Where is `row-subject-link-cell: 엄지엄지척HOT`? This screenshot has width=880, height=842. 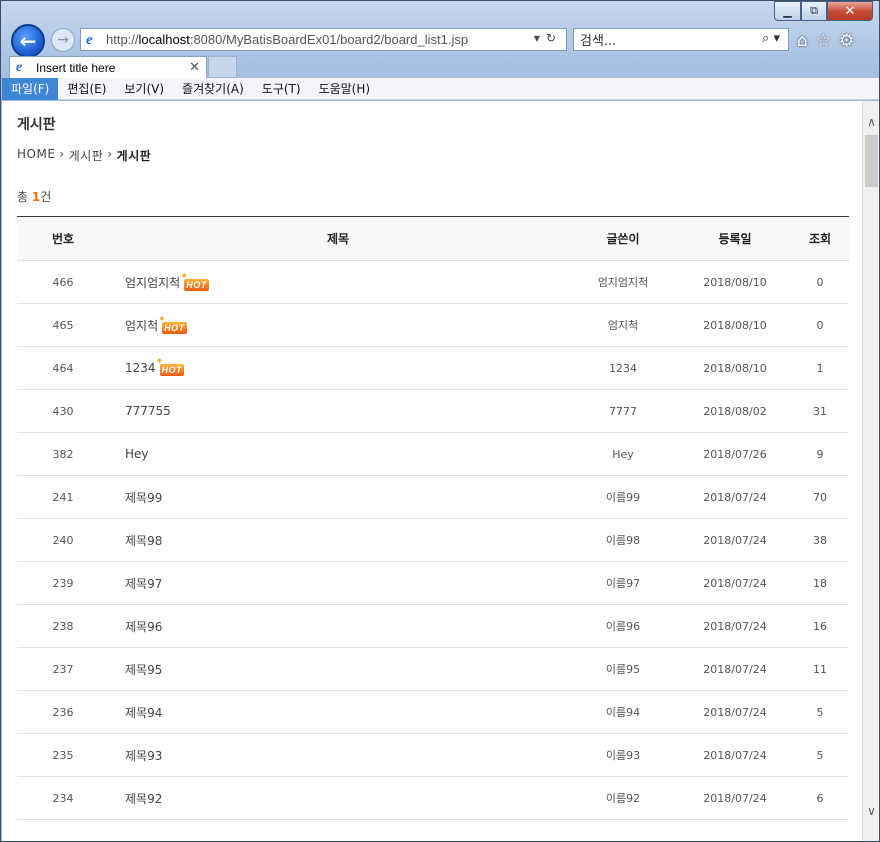
row-subject-link-cell: 엄지엄지척HOT is located at coordinates (338, 282).